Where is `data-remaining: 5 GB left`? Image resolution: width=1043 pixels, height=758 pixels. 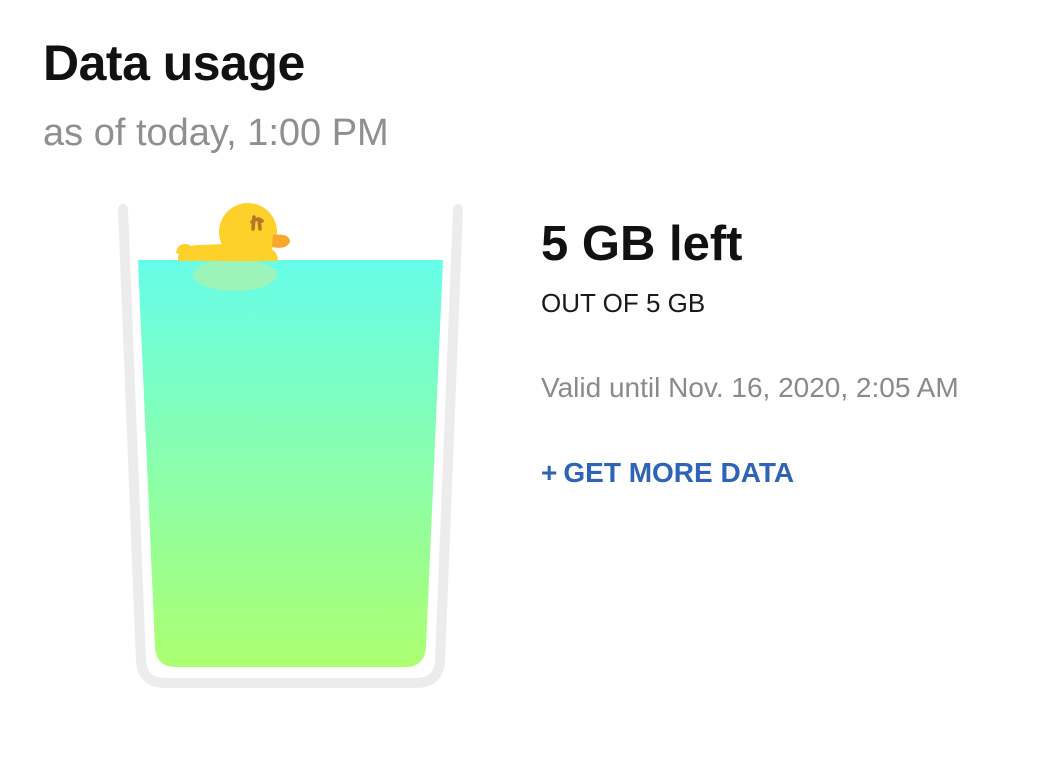
data-remaining: 5 GB left is located at coordinates (642, 244).